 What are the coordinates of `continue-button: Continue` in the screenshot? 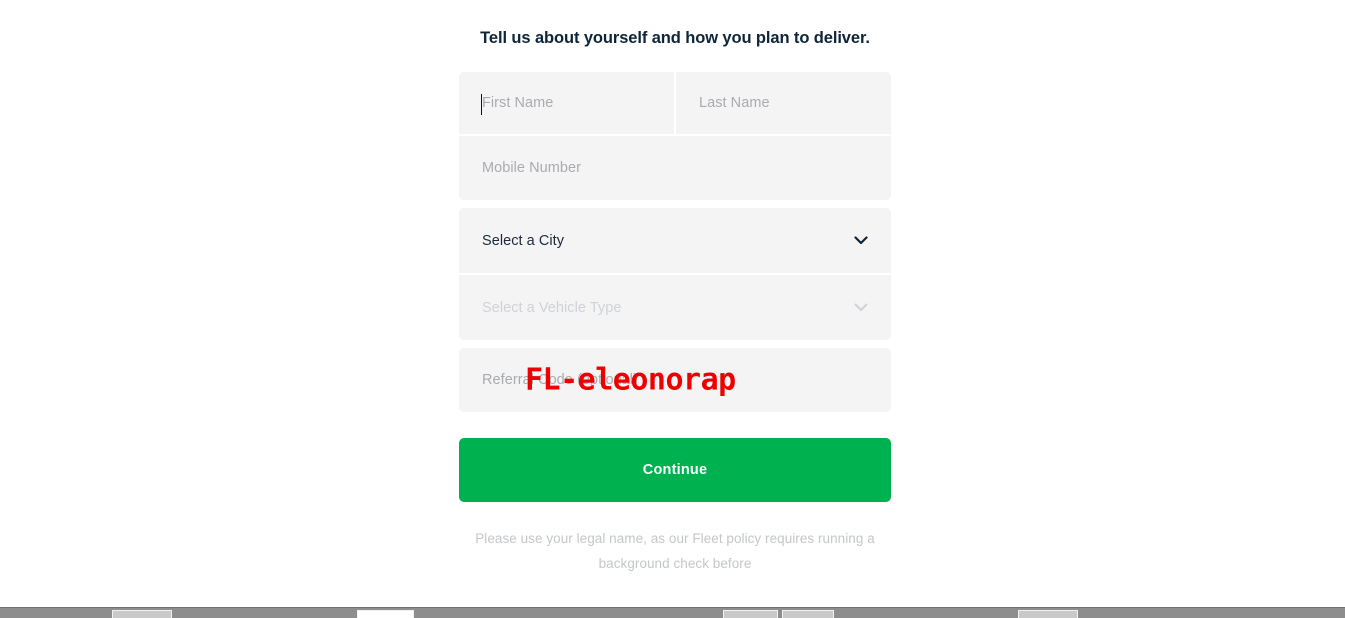 It's located at (675, 470).